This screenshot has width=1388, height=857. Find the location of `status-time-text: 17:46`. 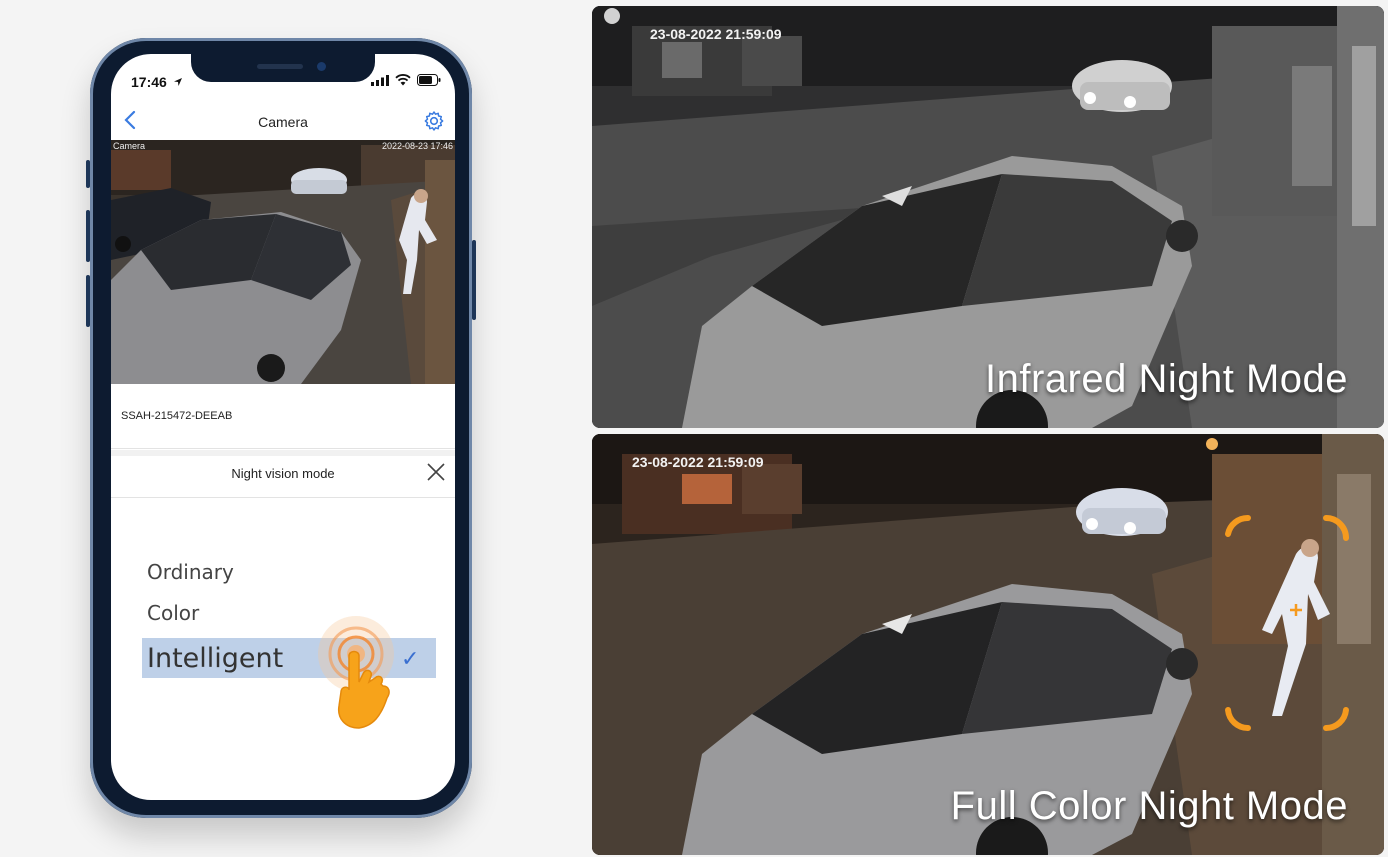

status-time-text: 17:46 is located at coordinates (149, 82).